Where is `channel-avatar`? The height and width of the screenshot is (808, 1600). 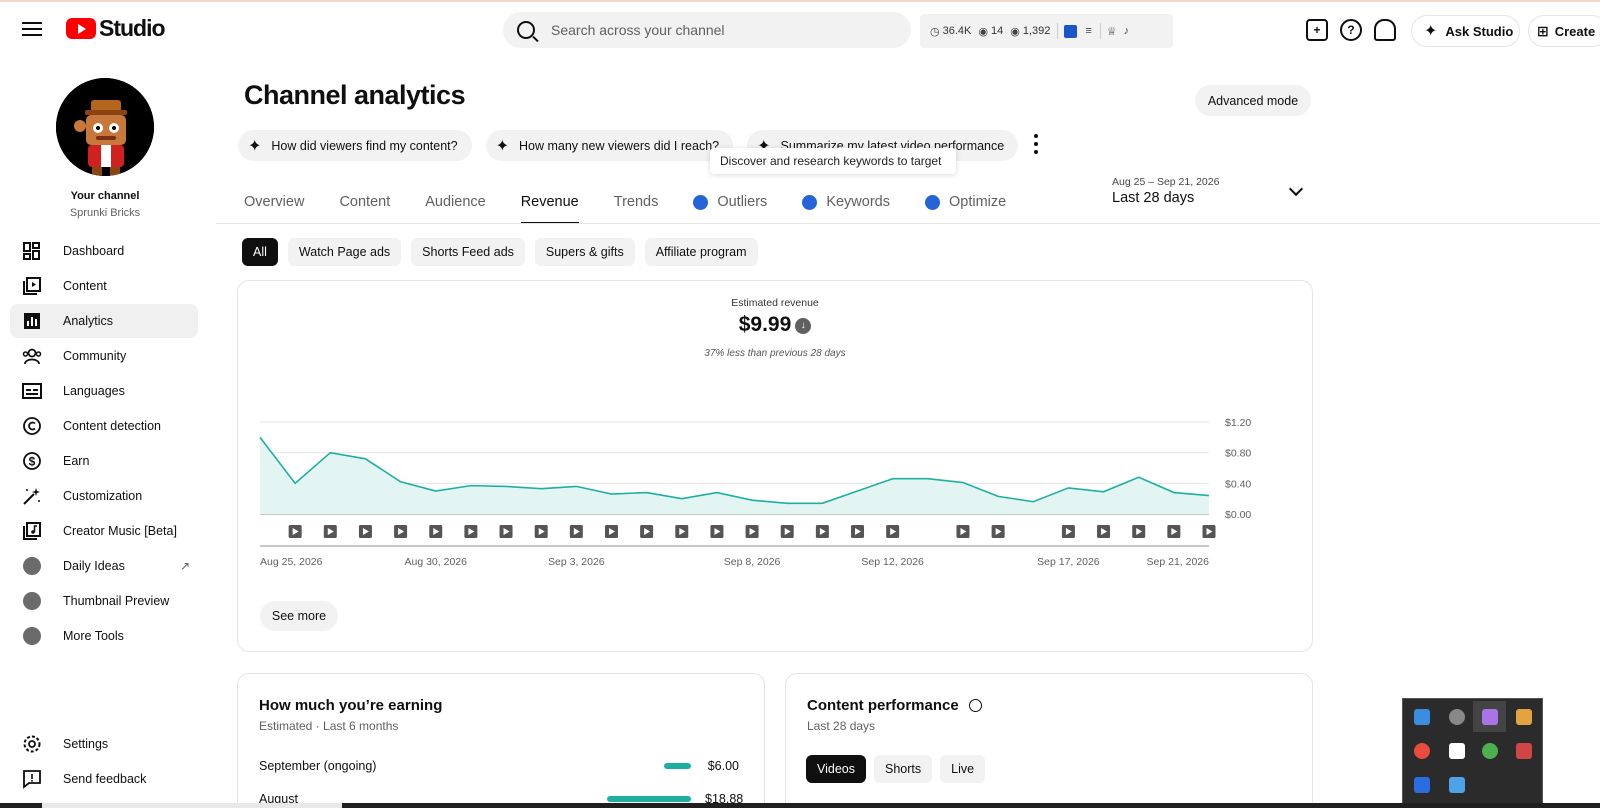
channel-avatar is located at coordinates (105, 127).